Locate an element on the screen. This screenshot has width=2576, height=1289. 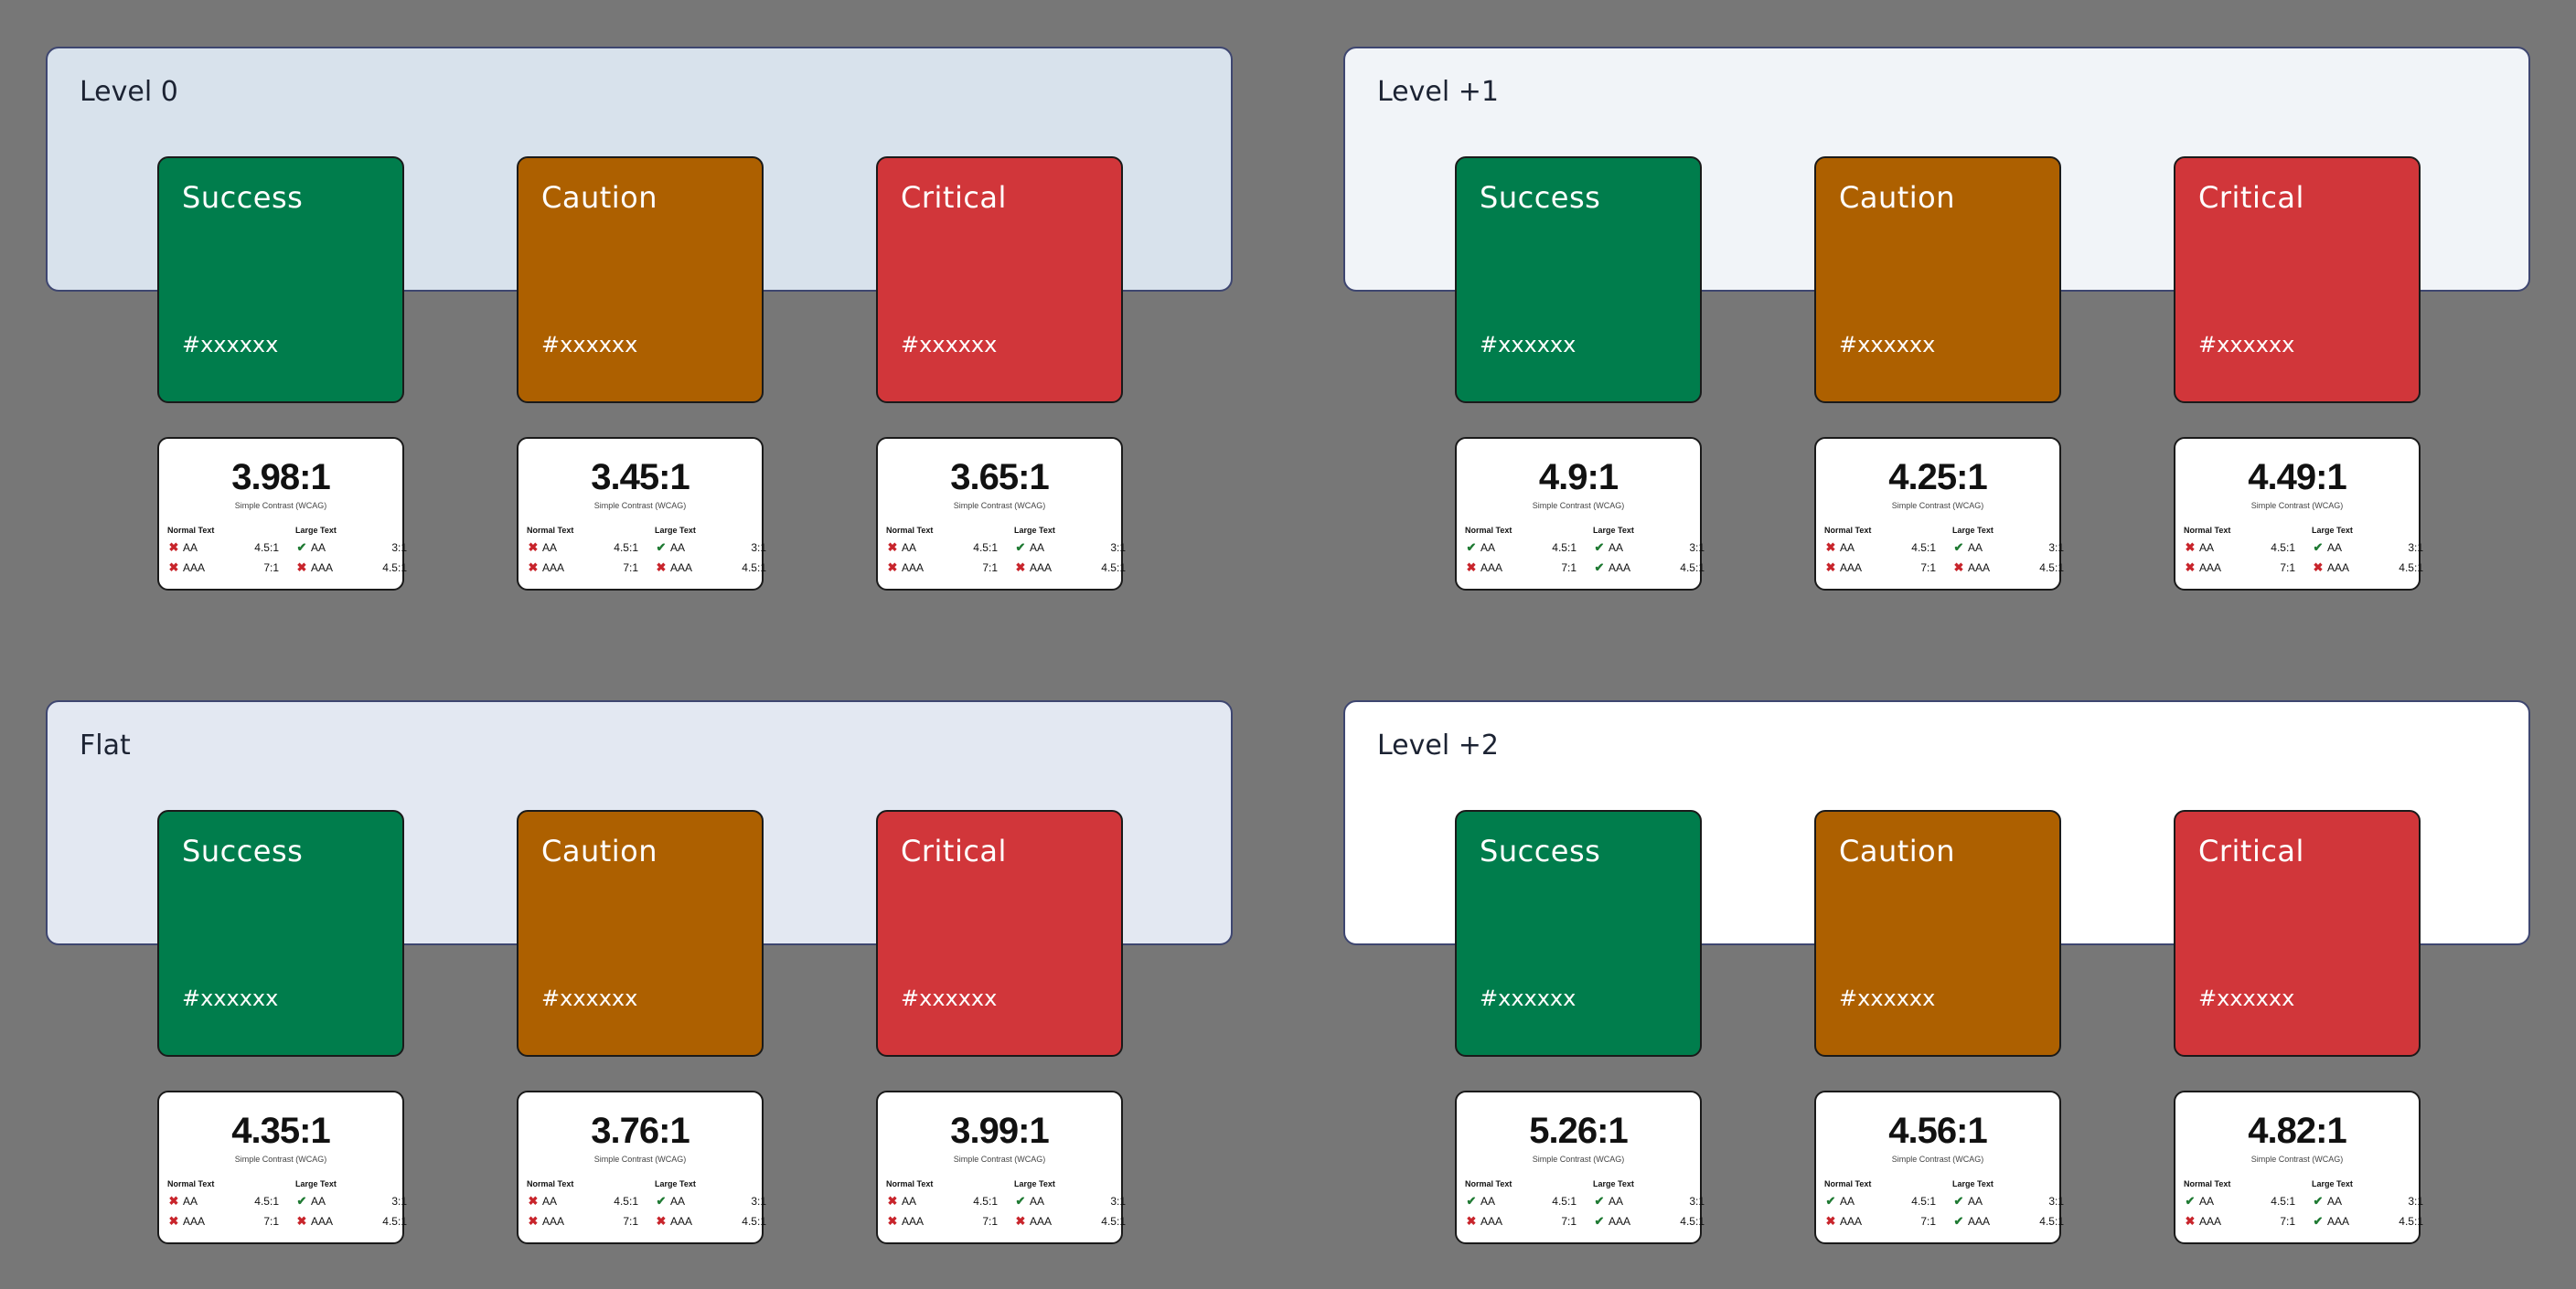
contrast-ratio: 4.25:1 is located at coordinates (1937, 477).